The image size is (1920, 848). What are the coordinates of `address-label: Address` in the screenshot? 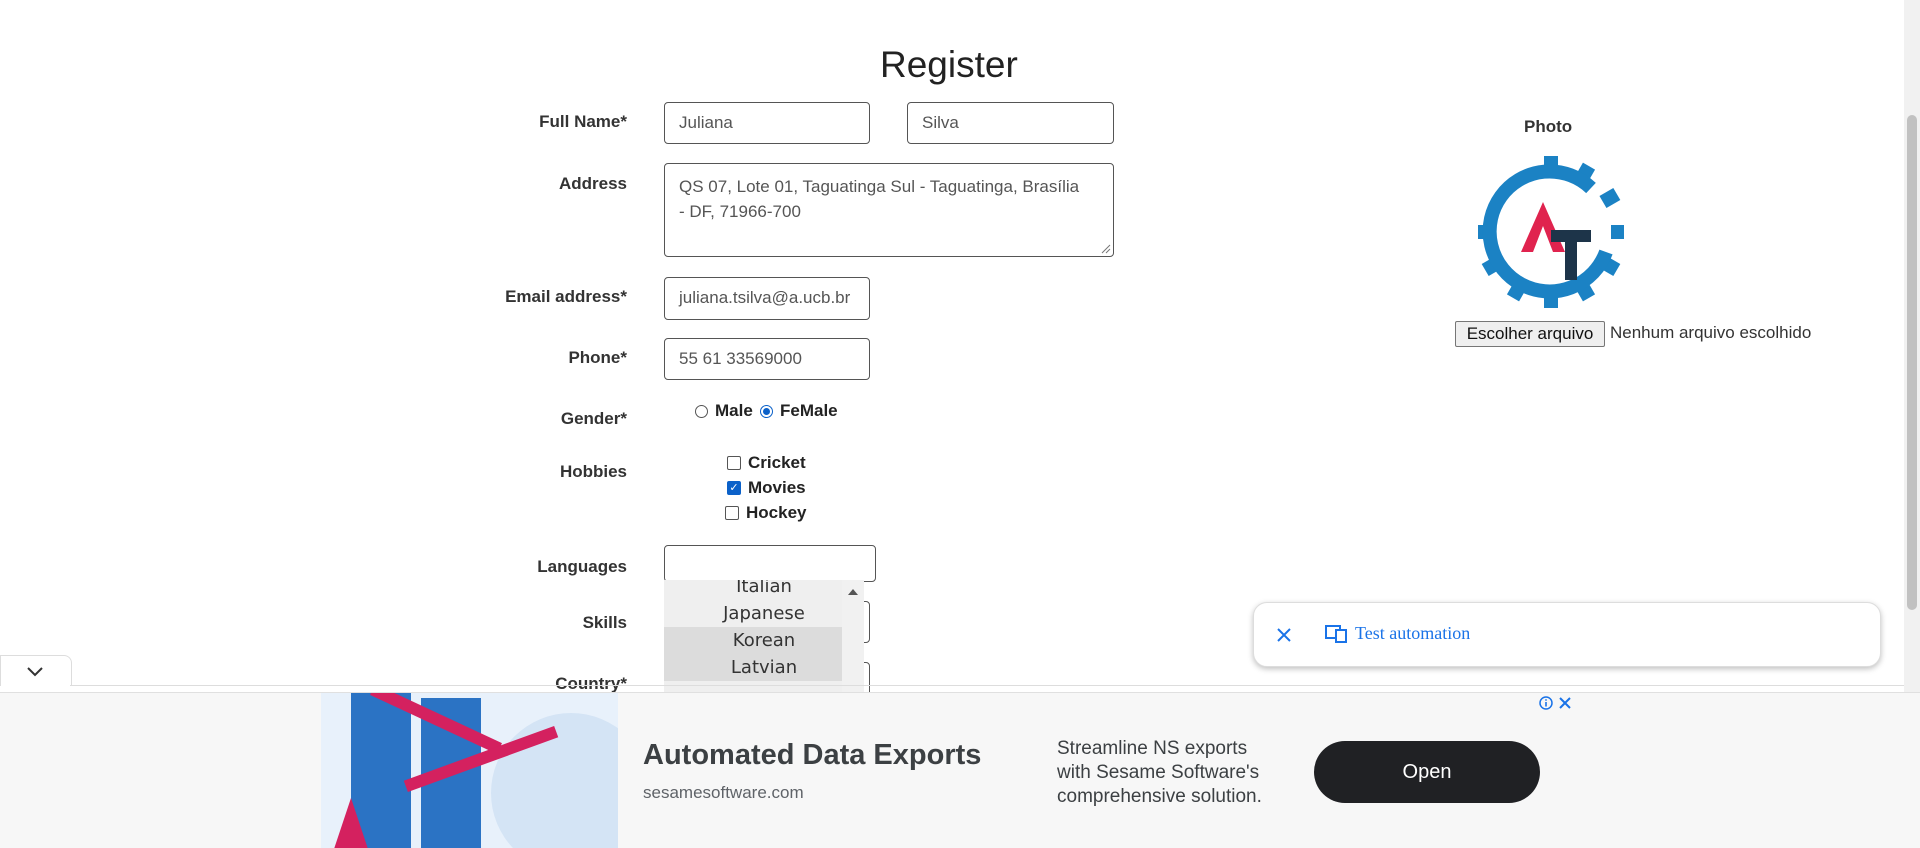 It's located at (592, 183).